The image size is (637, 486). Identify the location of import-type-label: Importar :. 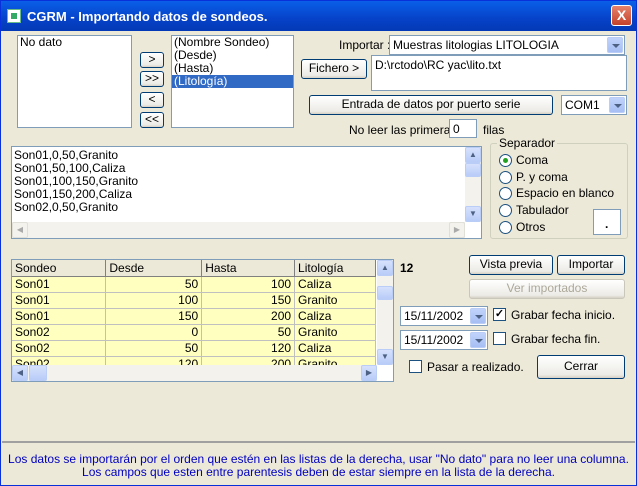
(365, 45).